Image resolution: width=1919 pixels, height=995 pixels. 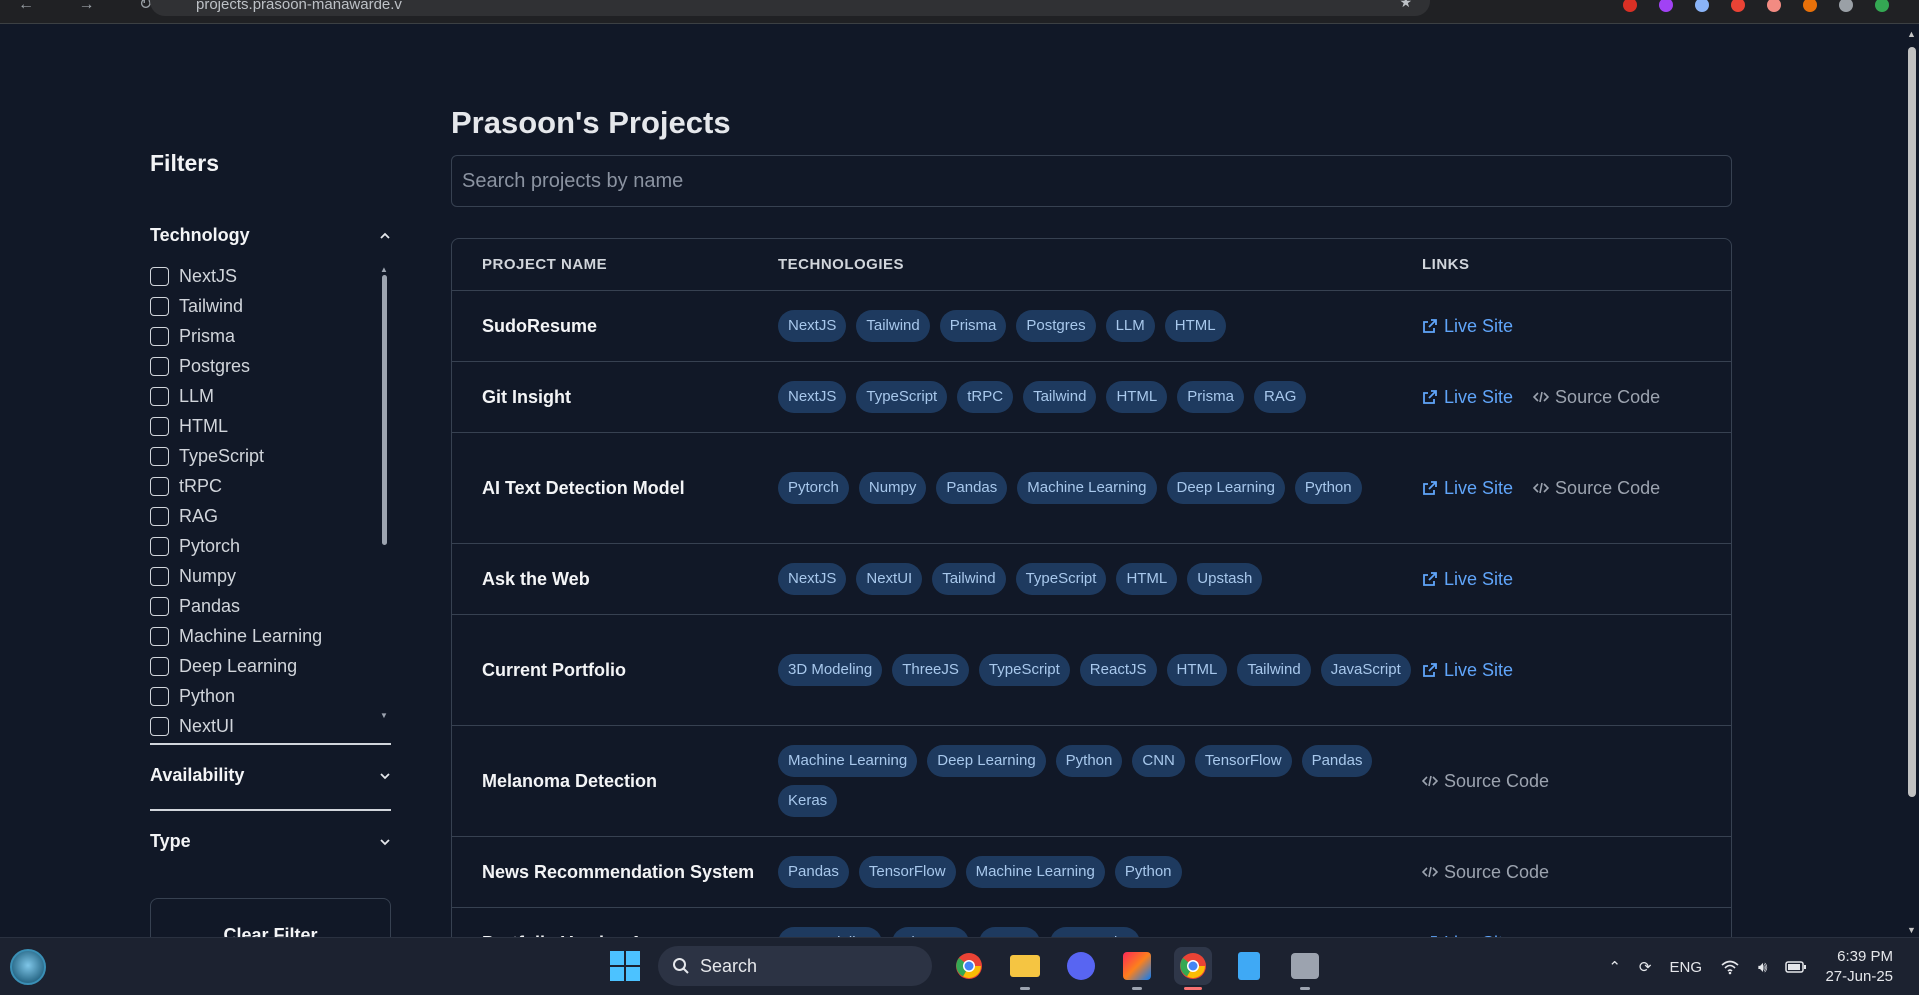 I want to click on clear-filter-button: Clear Filter, so click(x=270, y=917).